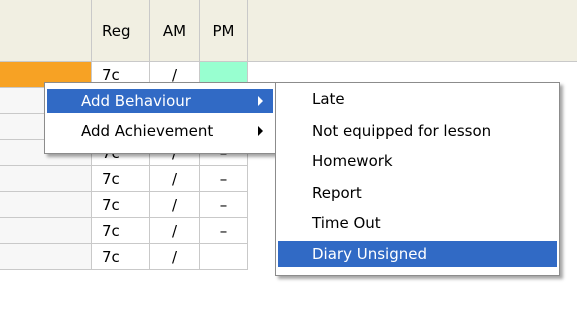 The width and height of the screenshot is (577, 315). I want to click on table-row-5-reg: 7c, so click(121, 205).